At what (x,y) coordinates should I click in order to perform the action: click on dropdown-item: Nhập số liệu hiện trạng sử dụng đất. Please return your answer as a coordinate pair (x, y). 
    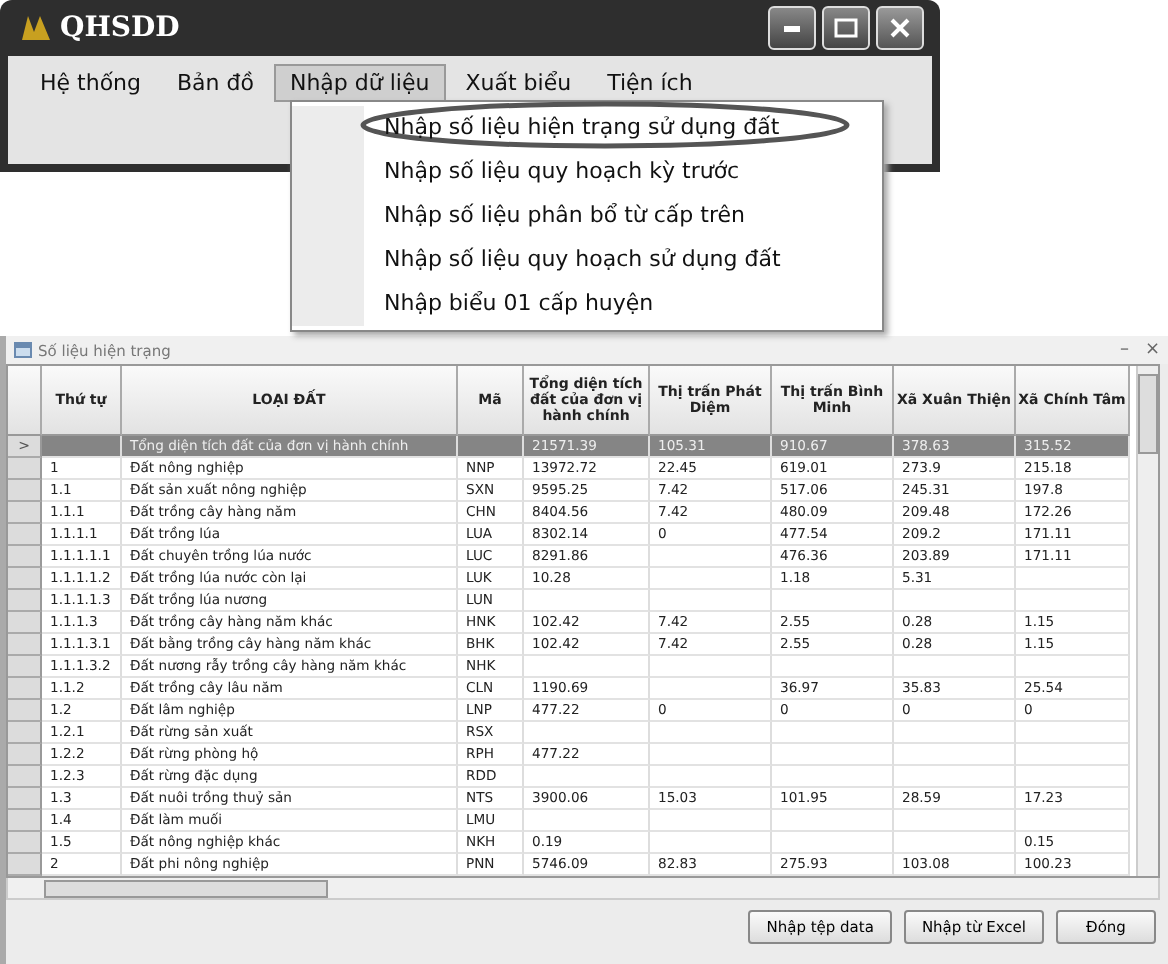
    Looking at the image, I should click on (587, 128).